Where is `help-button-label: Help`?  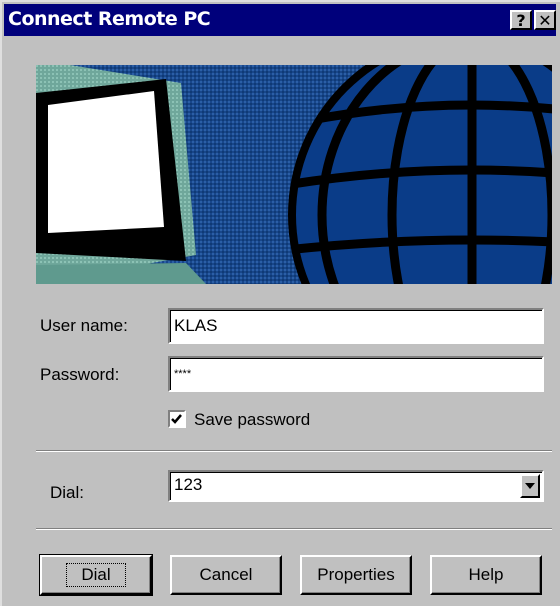 help-button-label: Help is located at coordinates (486, 574).